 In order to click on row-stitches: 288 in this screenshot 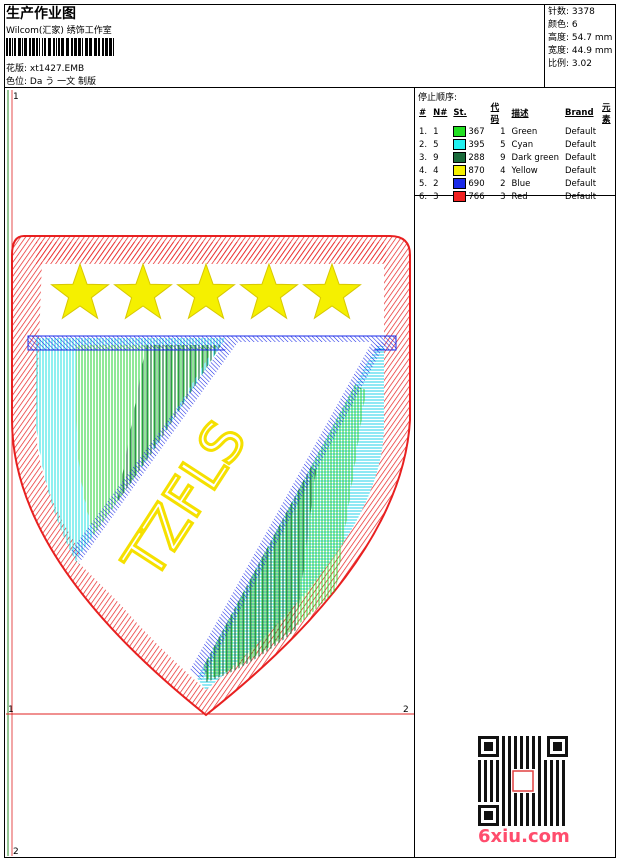, I will do `click(468, 157)`.